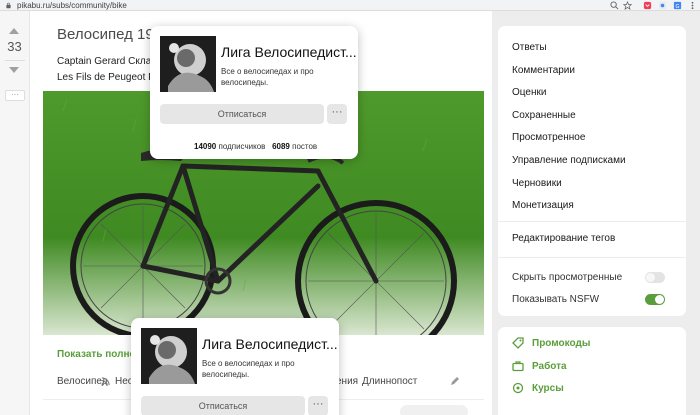 This screenshot has width=700, height=415. Describe the element at coordinates (518, 366) in the screenshot. I see `briefcase-icon` at that location.